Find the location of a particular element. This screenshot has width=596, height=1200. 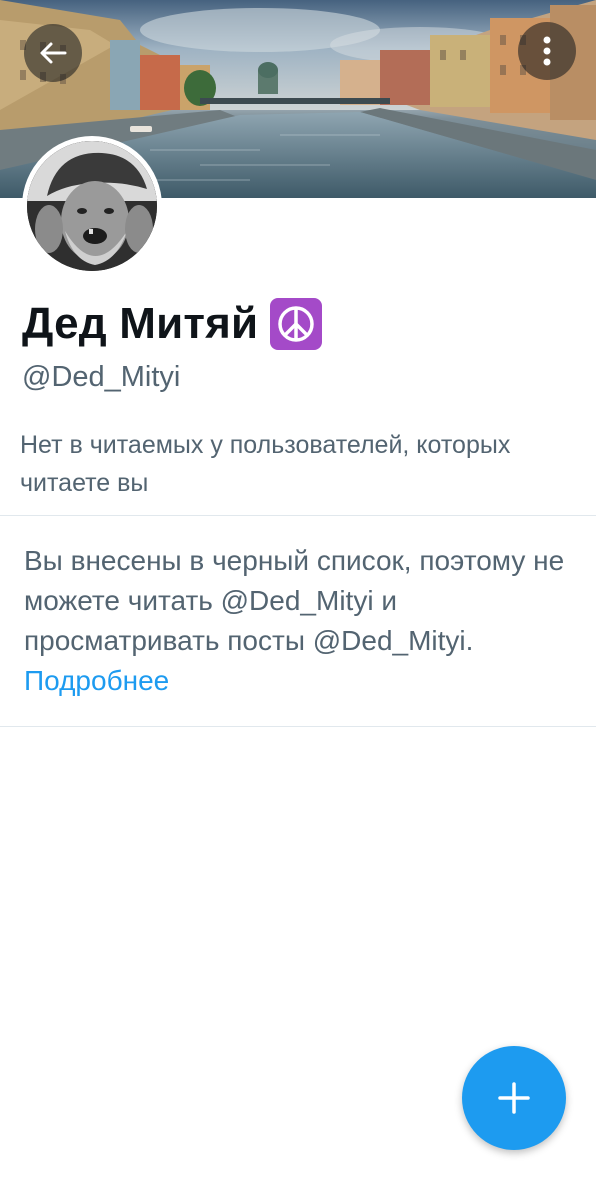

avatar-image is located at coordinates (92, 206).